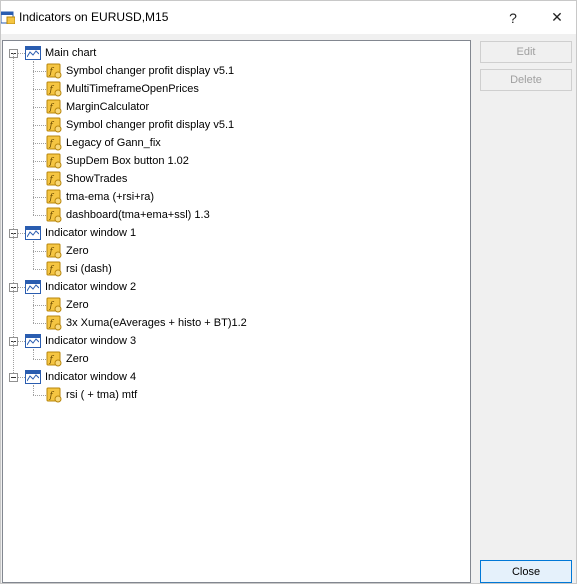 The height and width of the screenshot is (584, 577). What do you see at coordinates (108, 107) in the screenshot?
I see `indicator-label: MarginCalculator` at bounding box center [108, 107].